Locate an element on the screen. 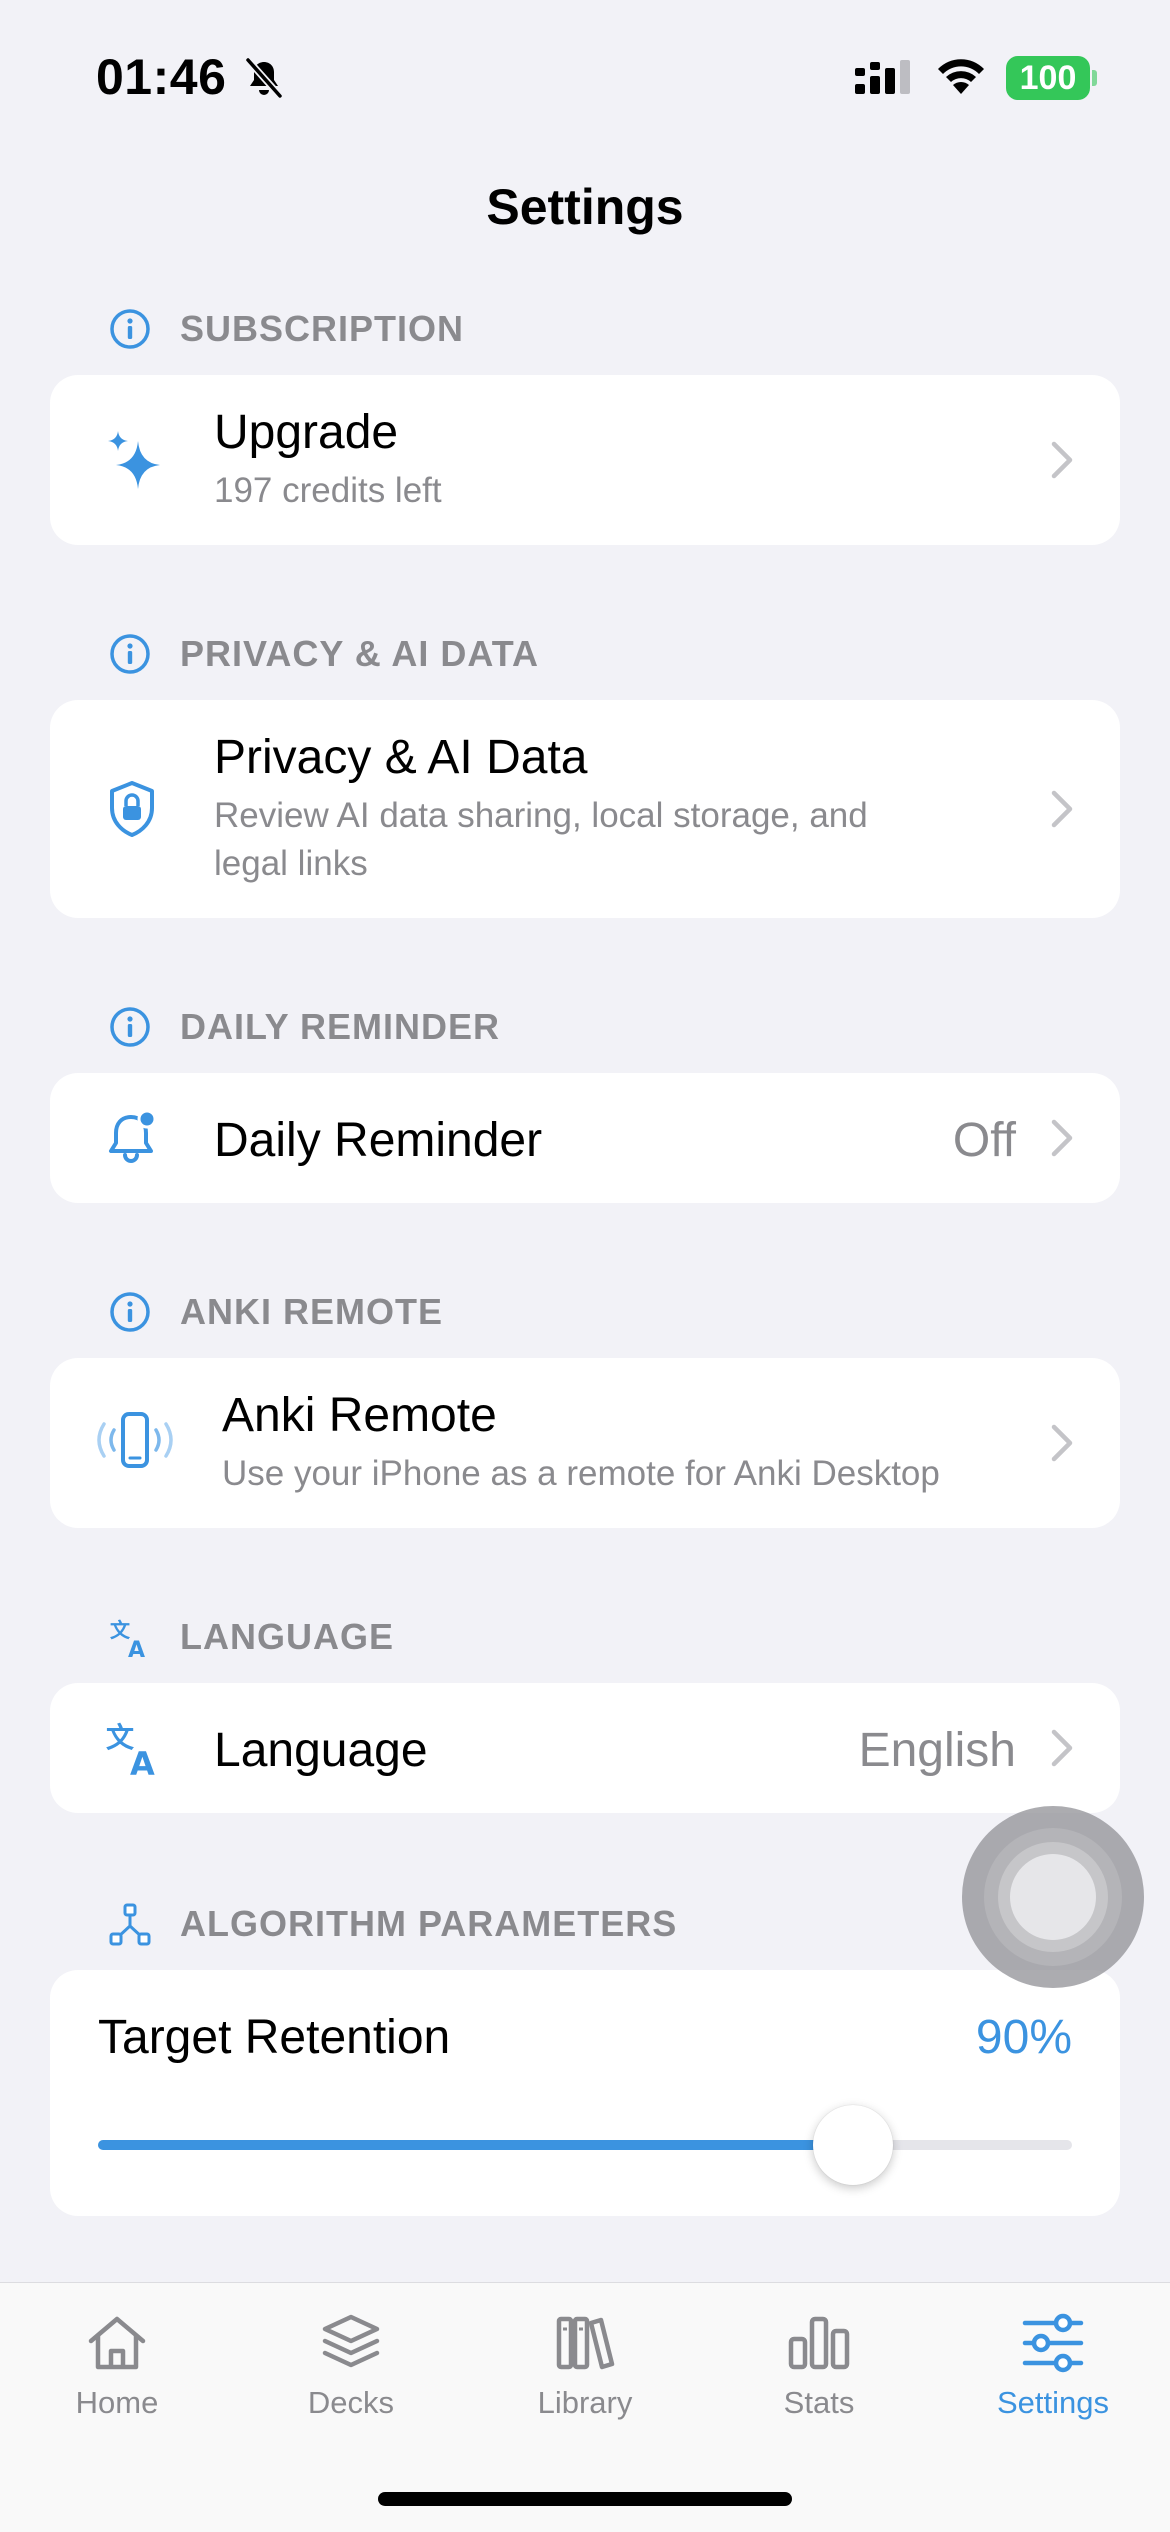 Image resolution: width=1170 pixels, height=2532 pixels. section-header-language: 文 A LANGUAGE is located at coordinates (251, 1637).